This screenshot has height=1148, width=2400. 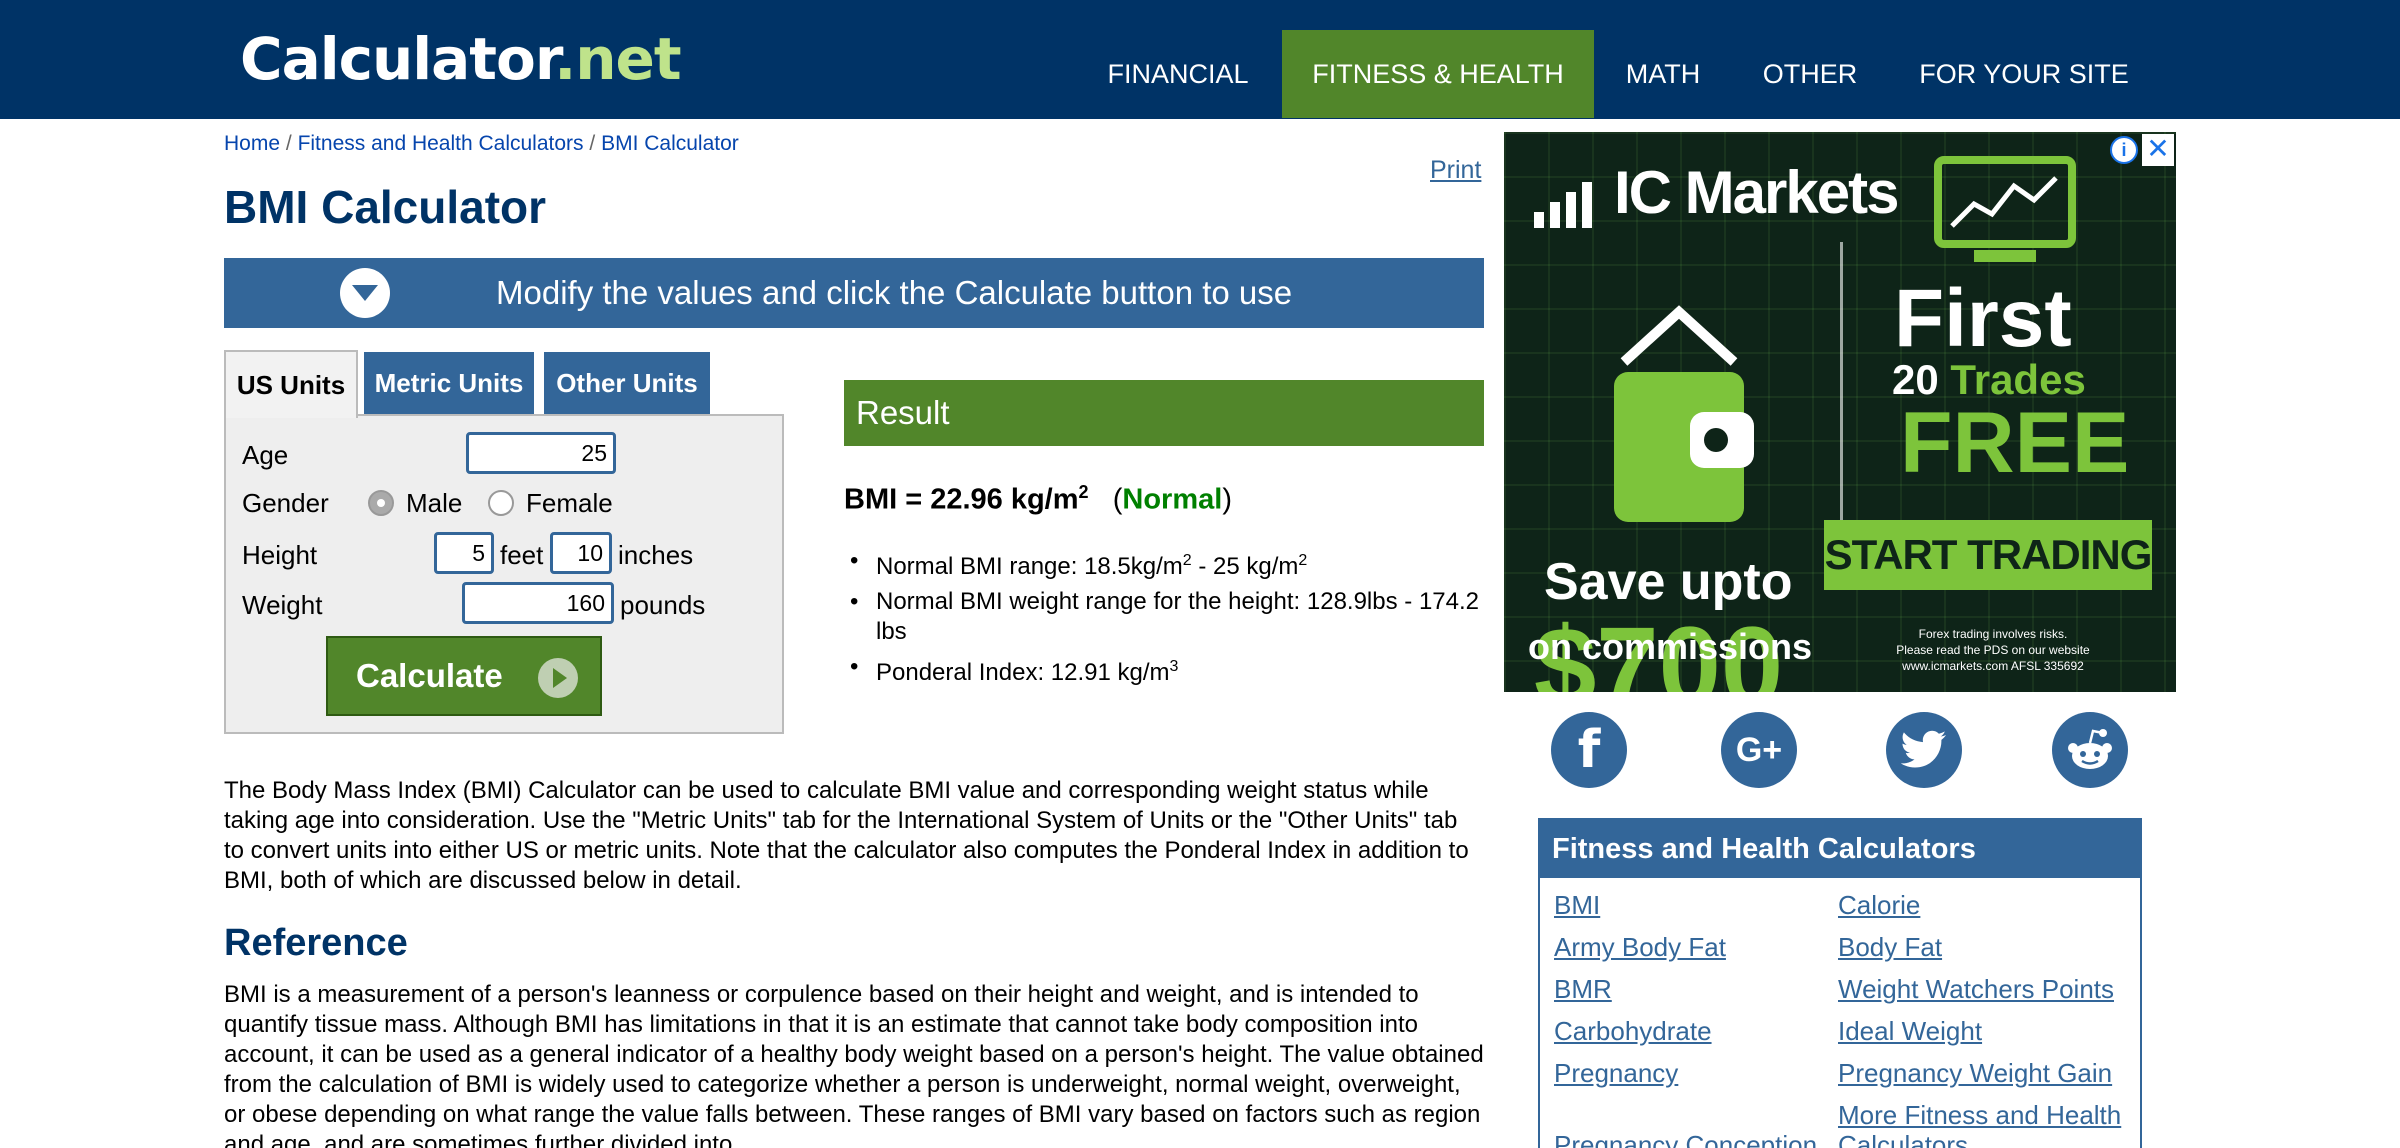 What do you see at coordinates (1616, 1073) in the screenshot?
I see `sidebar-link-pregnancy: Pregnancy` at bounding box center [1616, 1073].